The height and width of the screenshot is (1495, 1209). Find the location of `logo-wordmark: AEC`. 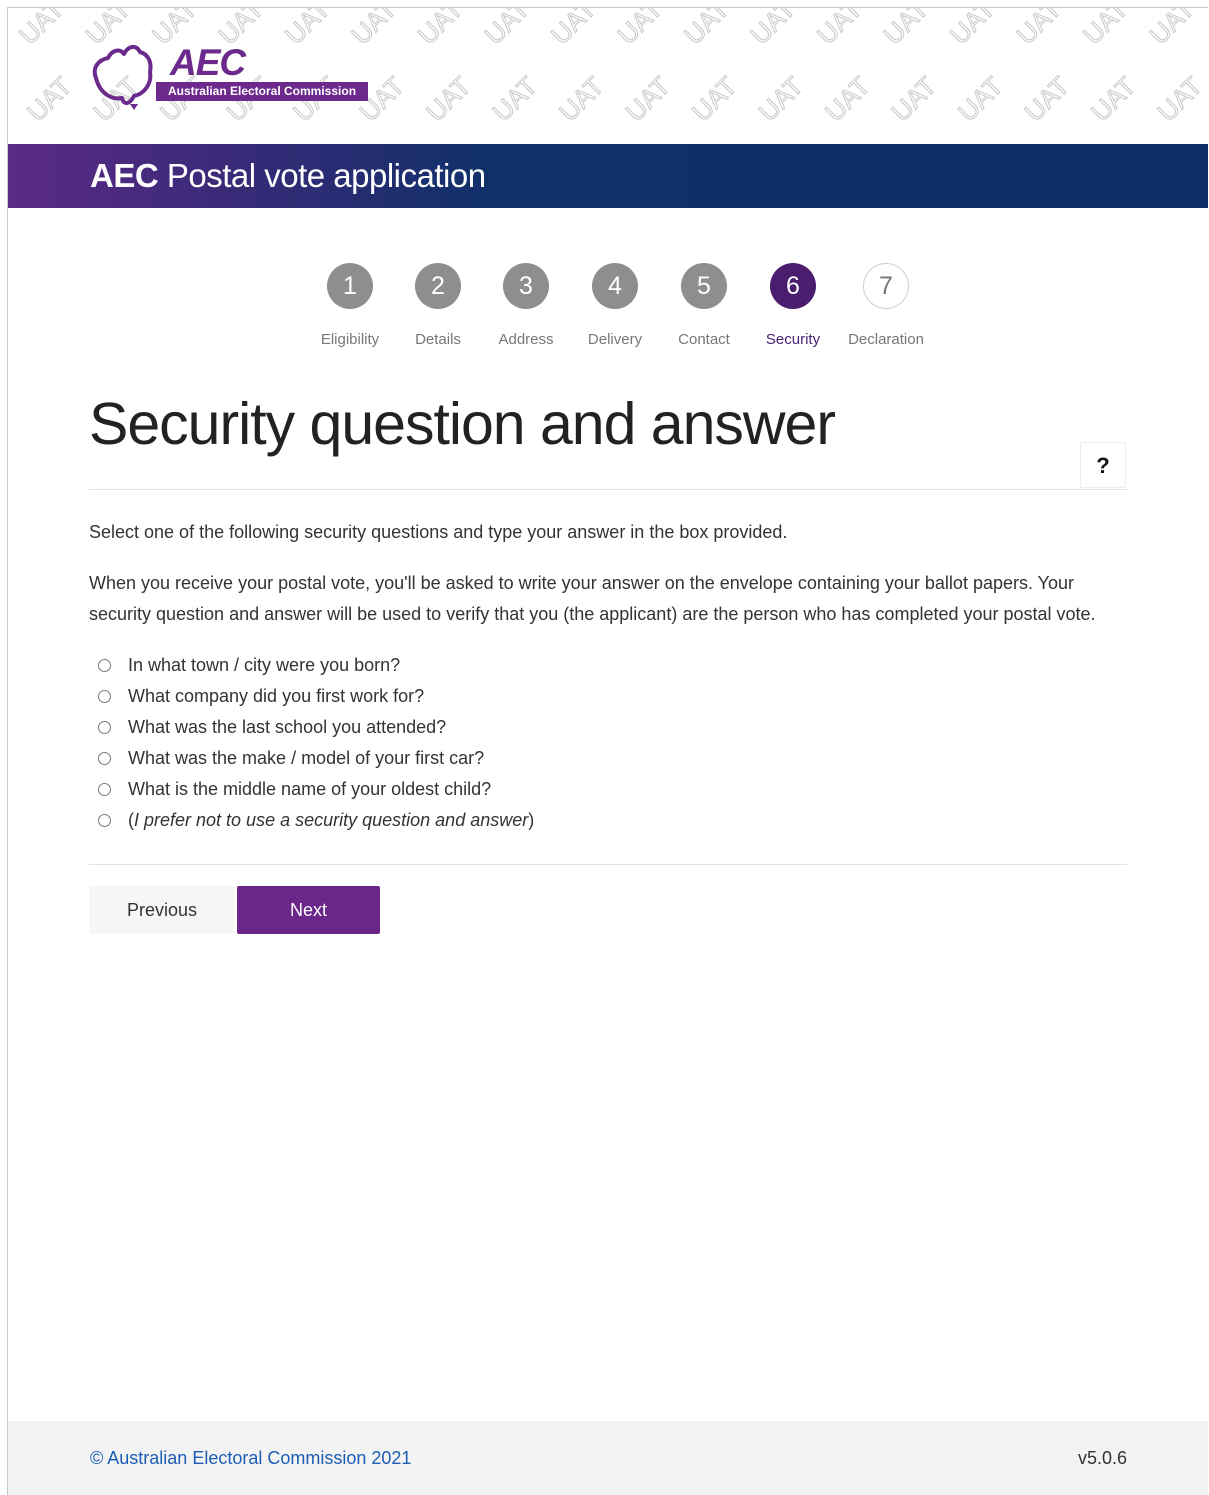

logo-wordmark: AEC is located at coordinates (208, 62).